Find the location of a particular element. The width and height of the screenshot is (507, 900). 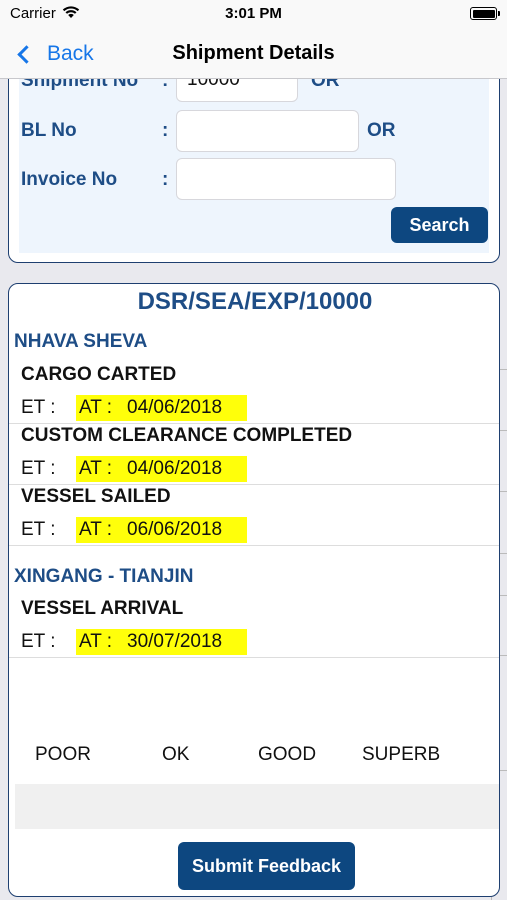

event-title: CARGO CARTED is located at coordinates (99, 374).